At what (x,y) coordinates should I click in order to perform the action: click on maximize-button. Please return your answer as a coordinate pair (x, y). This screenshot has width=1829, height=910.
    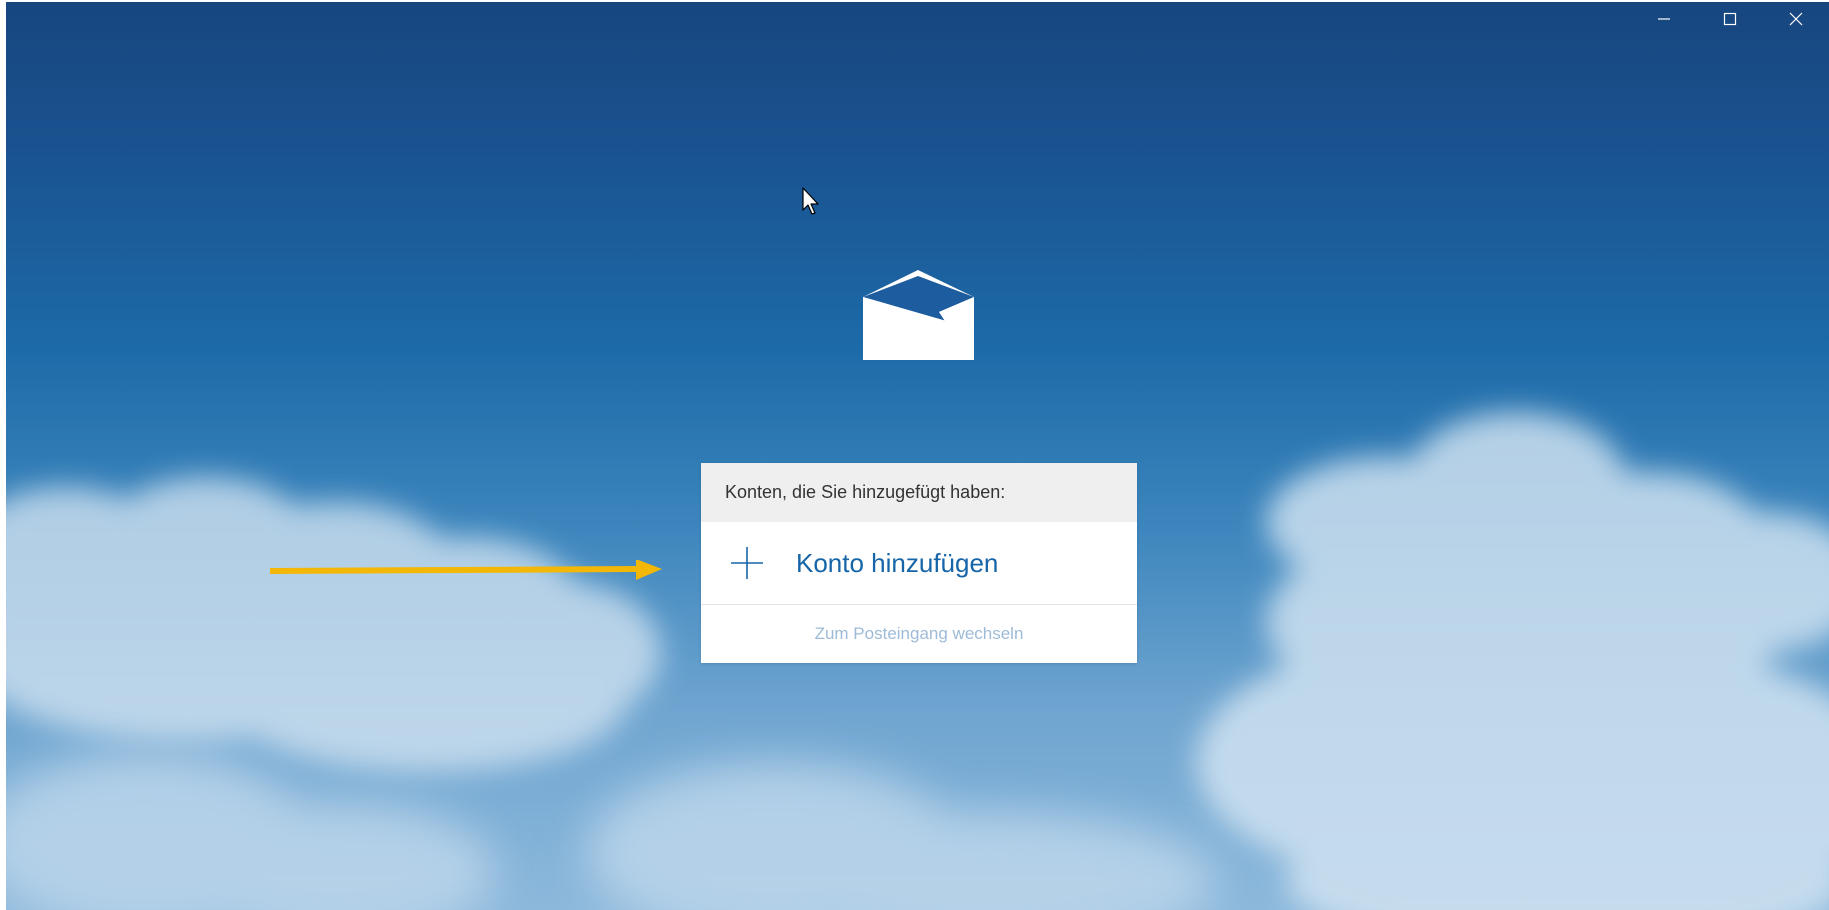
    Looking at the image, I should click on (1730, 19).